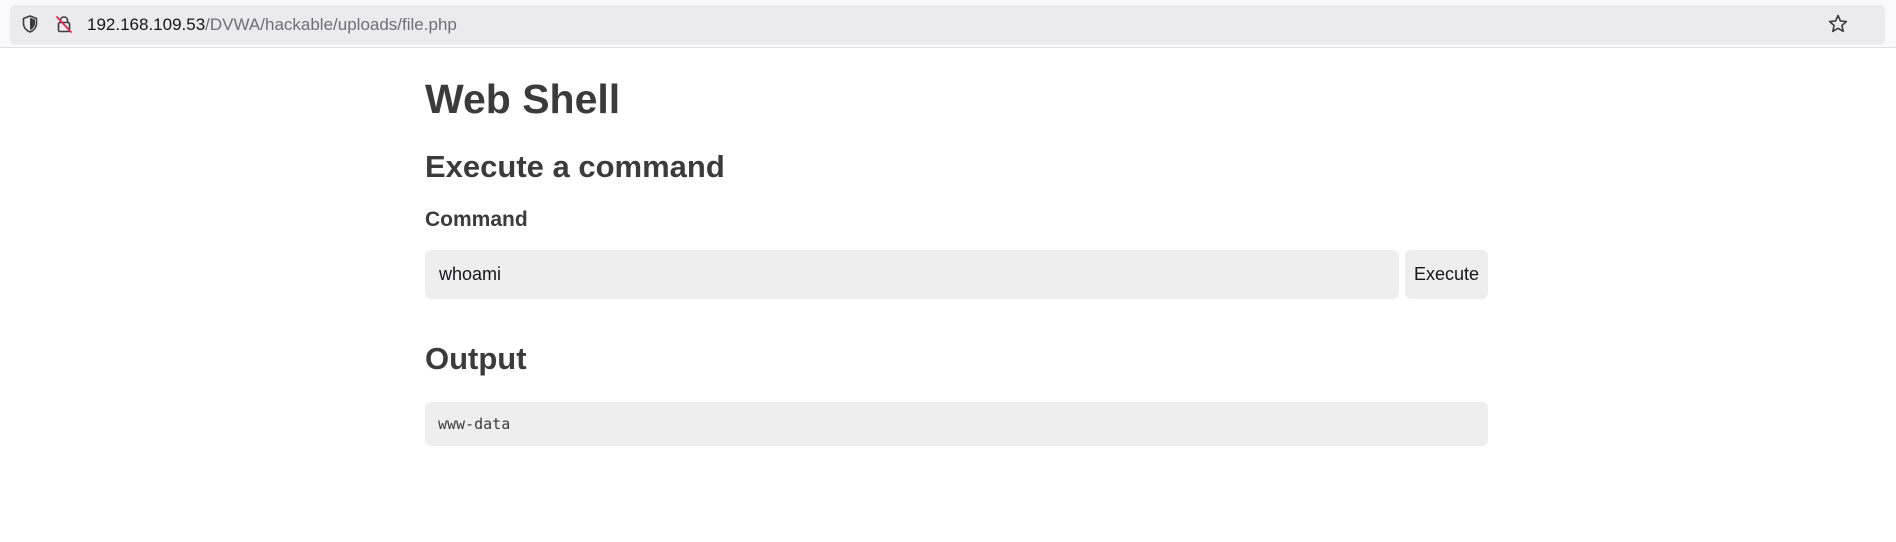 The image size is (1896, 542). Describe the element at coordinates (912, 274) in the screenshot. I see `command-input` at that location.